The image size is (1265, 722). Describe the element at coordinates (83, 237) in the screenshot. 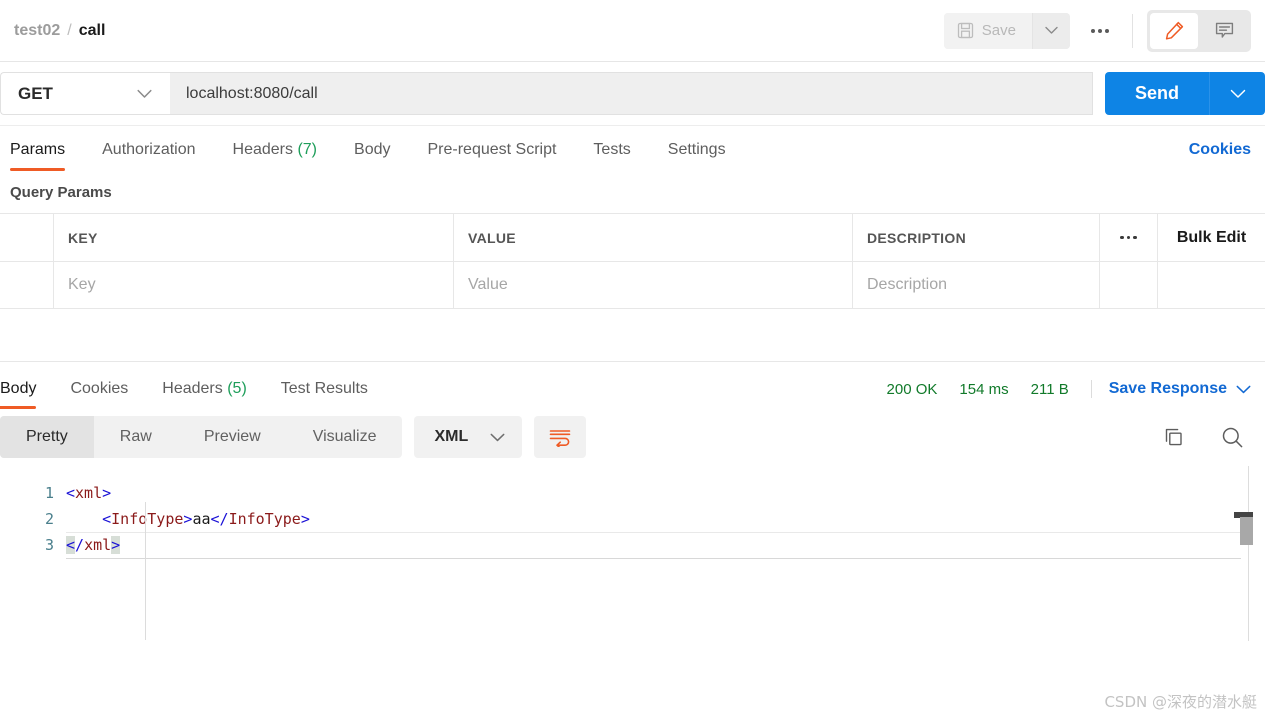

I see `header-key-label: KEY` at that location.